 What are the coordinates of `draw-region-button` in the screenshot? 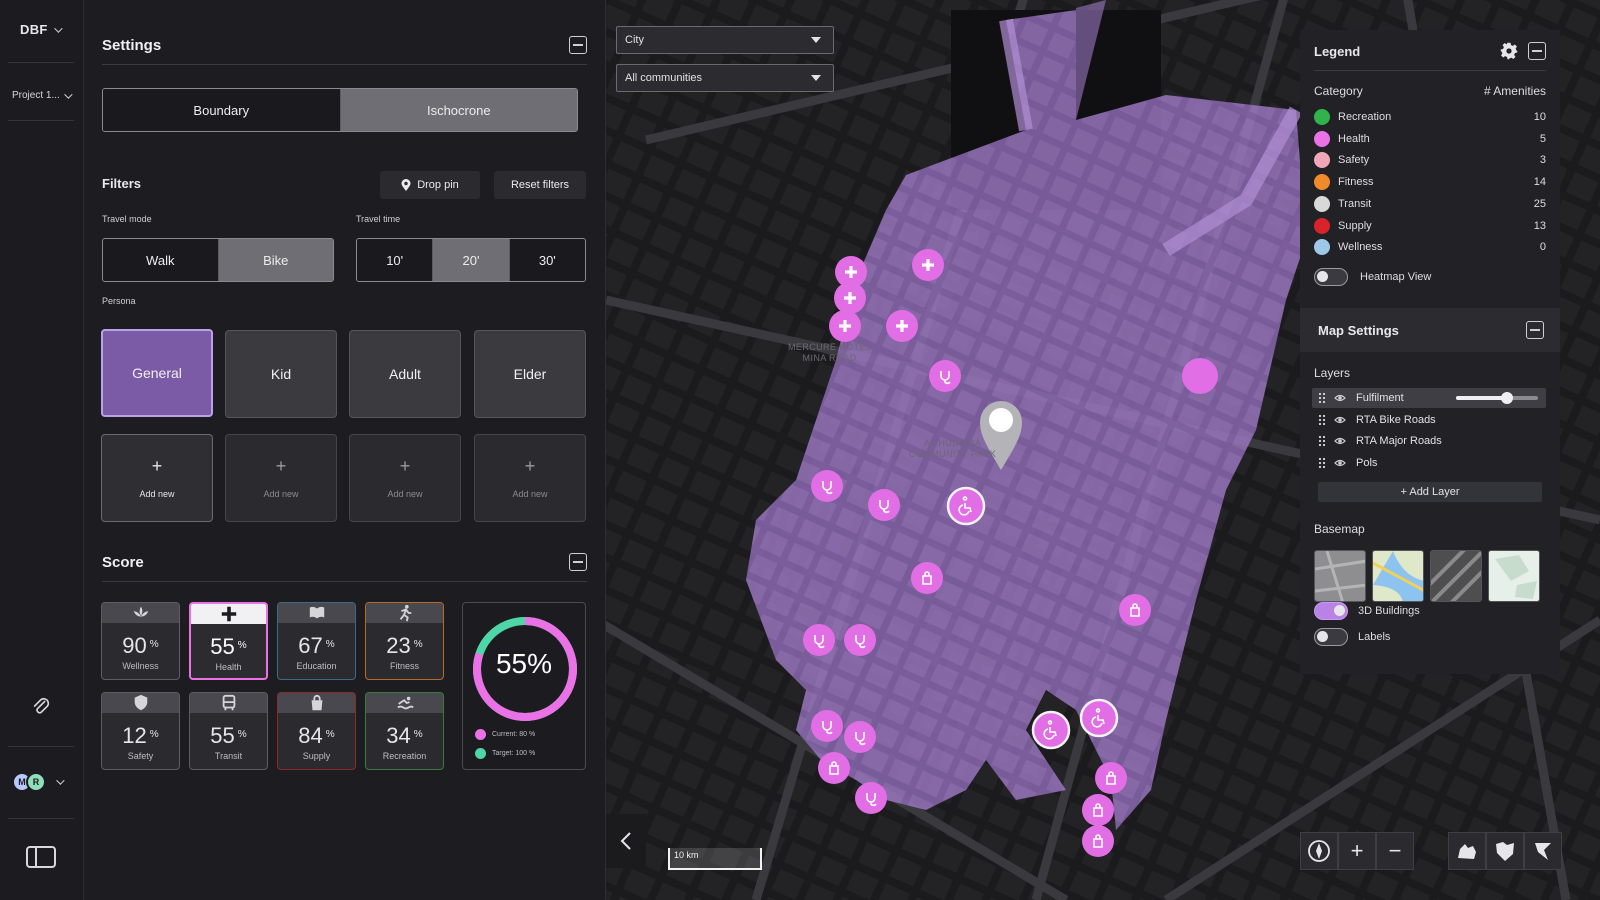 It's located at (1505, 851).